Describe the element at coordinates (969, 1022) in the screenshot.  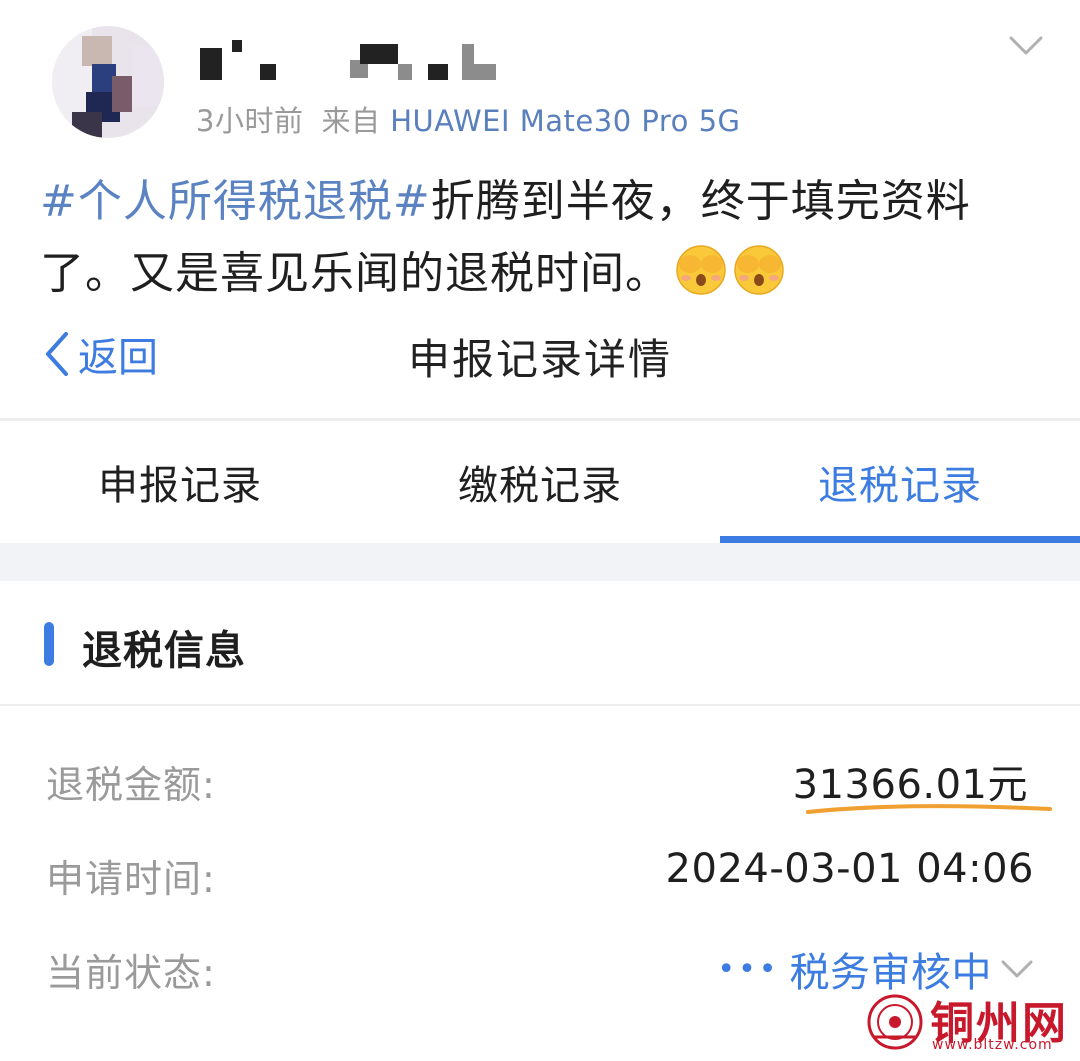
I see `watermark: 铜州网 www.bltzw.com` at that location.